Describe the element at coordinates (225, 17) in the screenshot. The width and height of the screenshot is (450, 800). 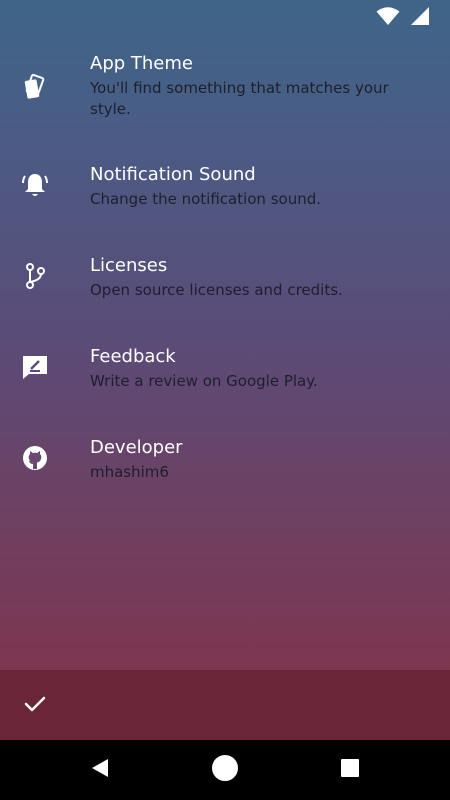
I see `status-bar` at that location.